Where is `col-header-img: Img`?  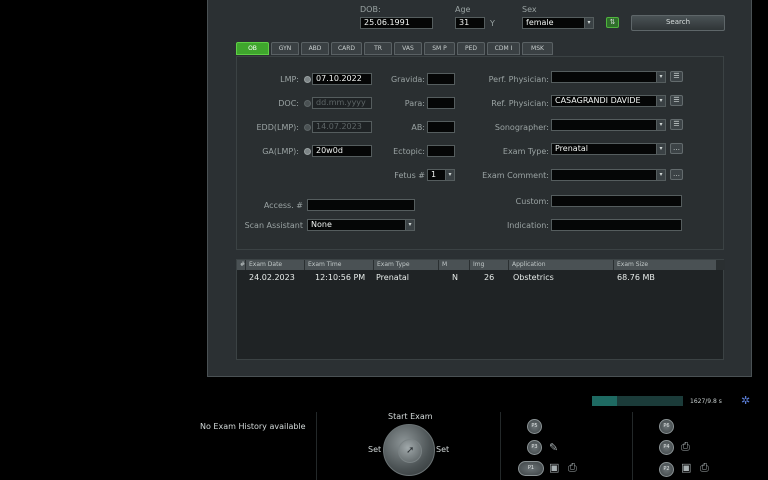 col-header-img: Img is located at coordinates (489, 265).